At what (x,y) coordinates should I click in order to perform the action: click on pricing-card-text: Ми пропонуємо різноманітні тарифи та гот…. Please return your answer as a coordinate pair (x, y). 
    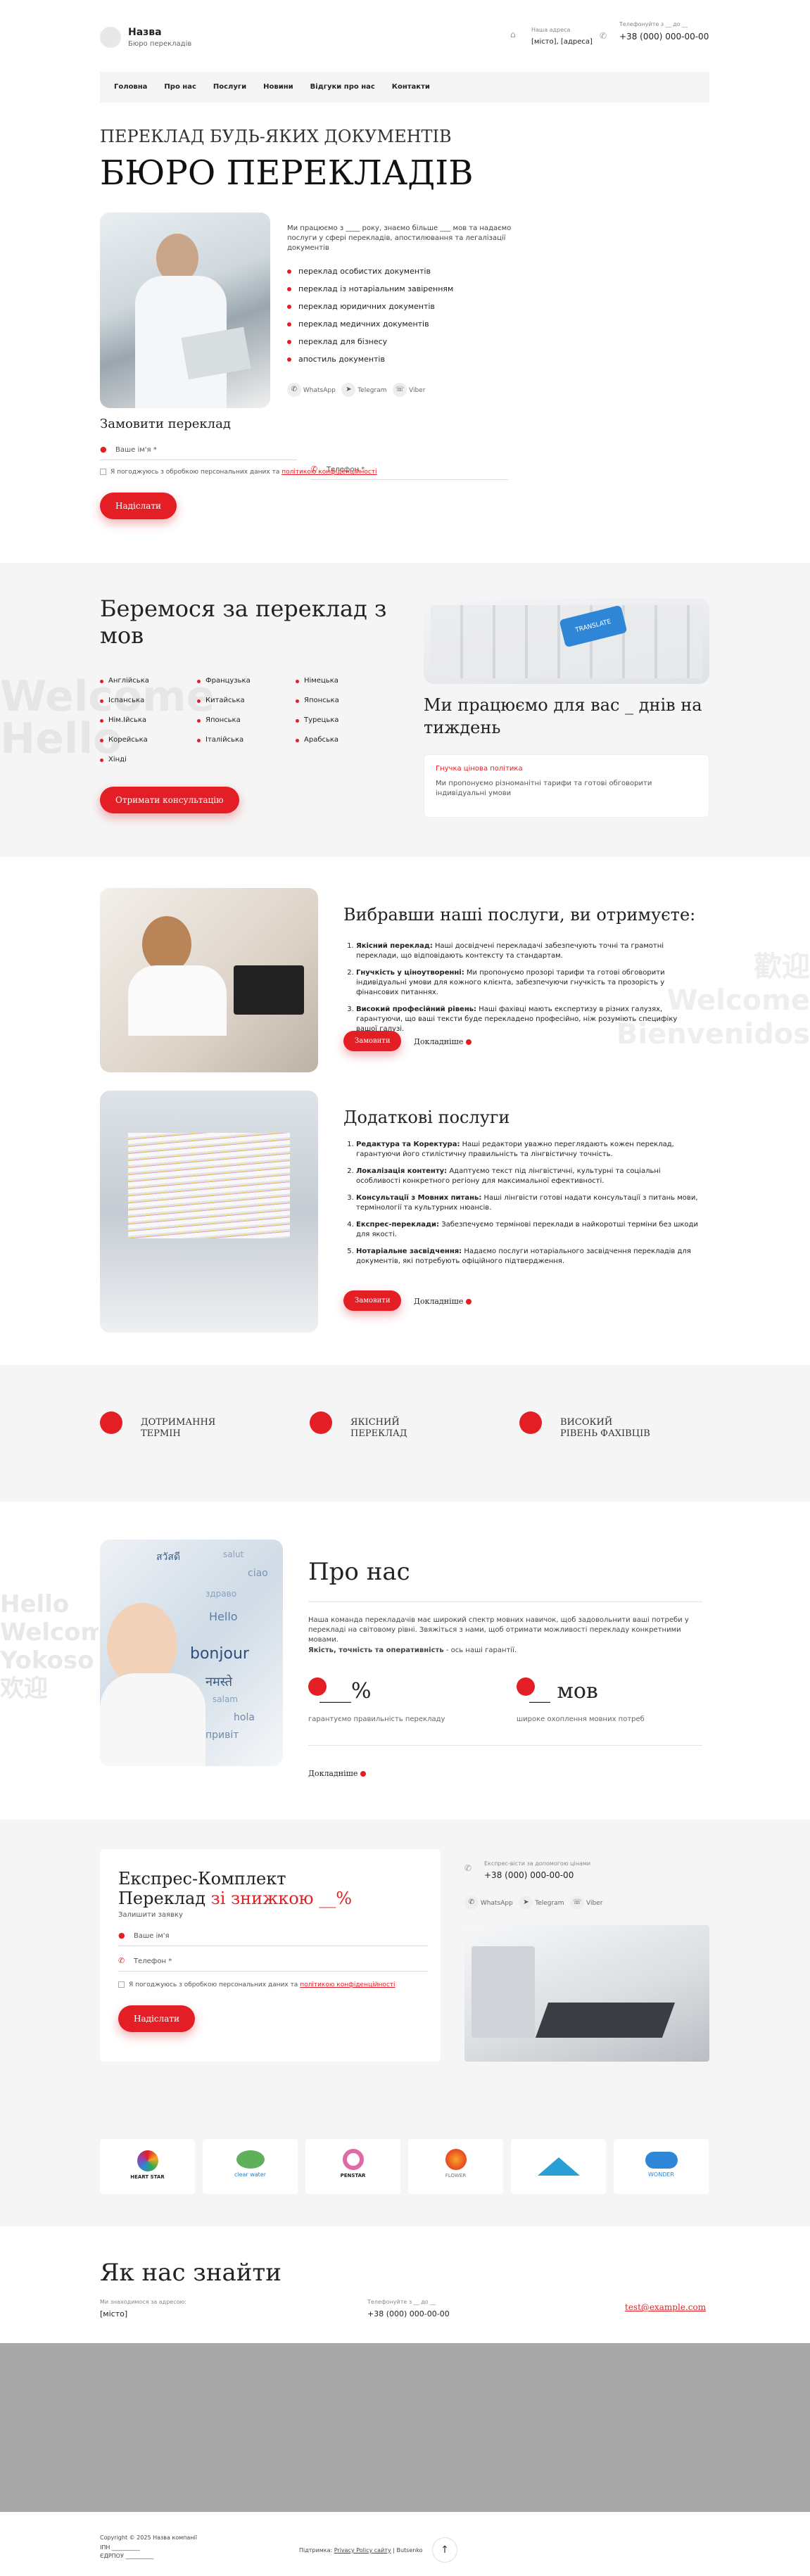
    Looking at the image, I should click on (544, 788).